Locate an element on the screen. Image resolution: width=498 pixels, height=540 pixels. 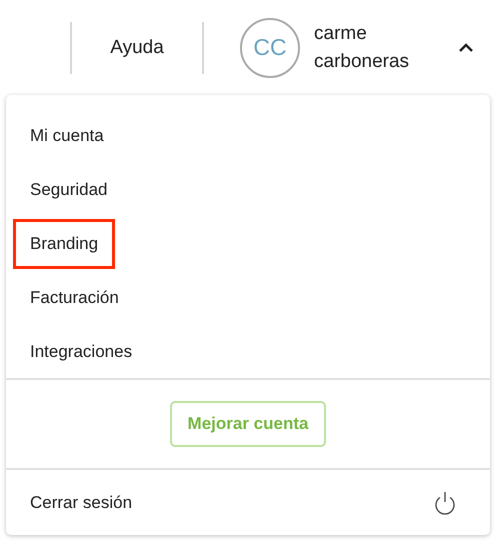
menu-item: Seguridad is located at coordinates (69, 190).